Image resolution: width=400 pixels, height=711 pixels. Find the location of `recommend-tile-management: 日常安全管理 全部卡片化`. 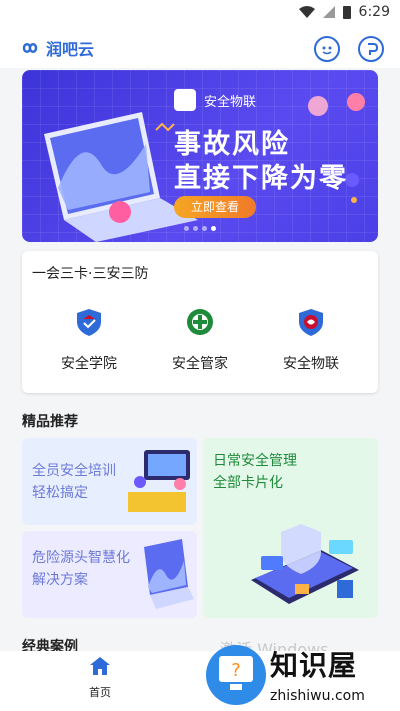

recommend-tile-management: 日常安全管理 全部卡片化 is located at coordinates (290, 528).